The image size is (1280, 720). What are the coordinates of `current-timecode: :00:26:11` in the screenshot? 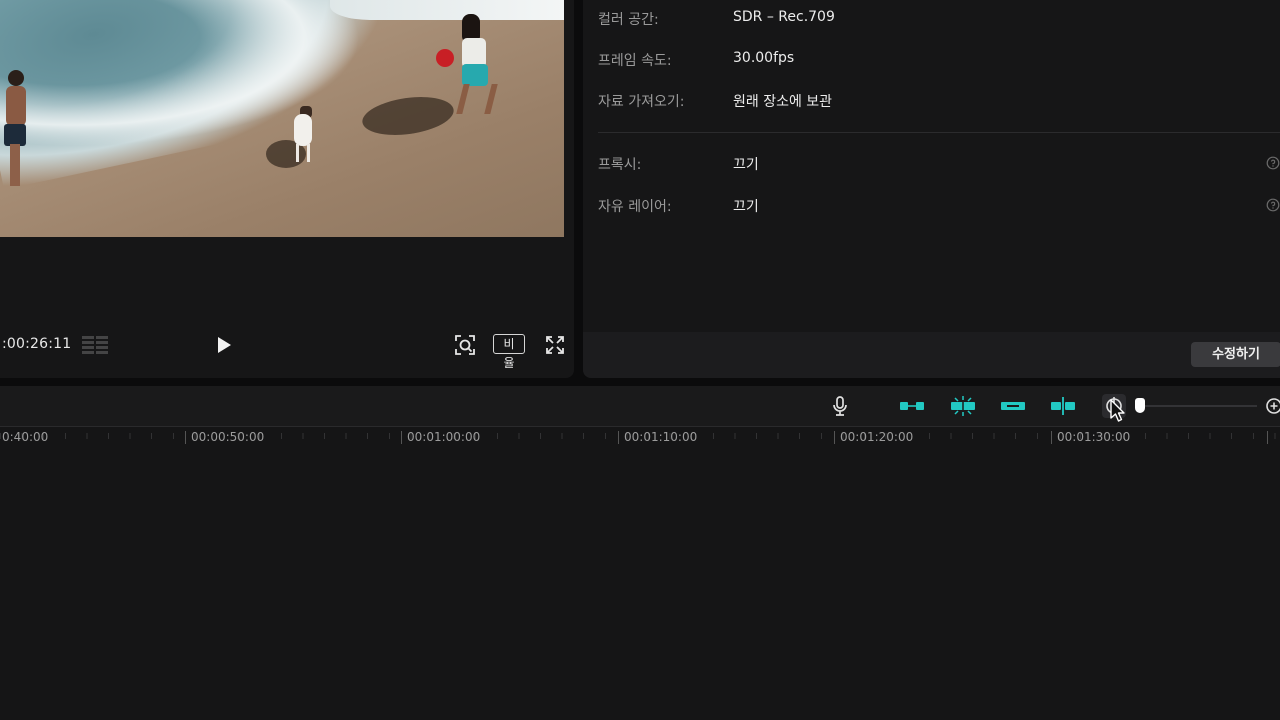 It's located at (37, 344).